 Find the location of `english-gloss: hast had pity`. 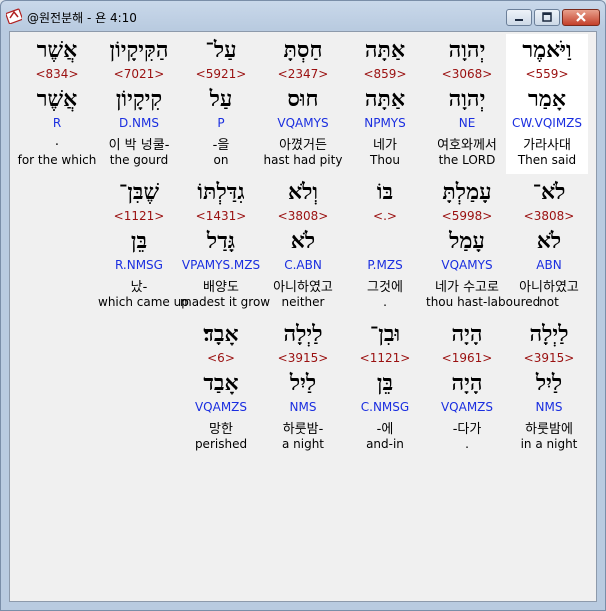

english-gloss: hast had pity is located at coordinates (303, 160).